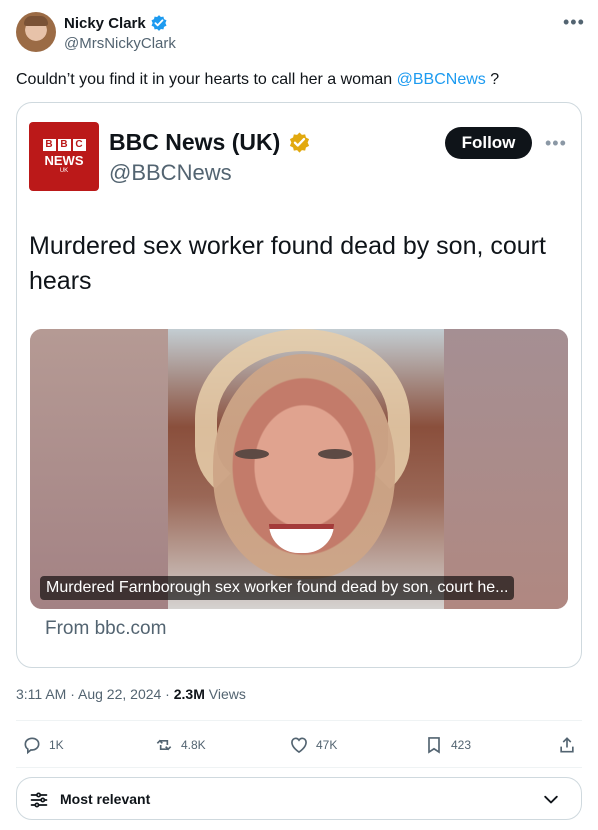 The height and width of the screenshot is (830, 598). Describe the element at coordinates (299, 720) in the screenshot. I see `divider-top` at that location.